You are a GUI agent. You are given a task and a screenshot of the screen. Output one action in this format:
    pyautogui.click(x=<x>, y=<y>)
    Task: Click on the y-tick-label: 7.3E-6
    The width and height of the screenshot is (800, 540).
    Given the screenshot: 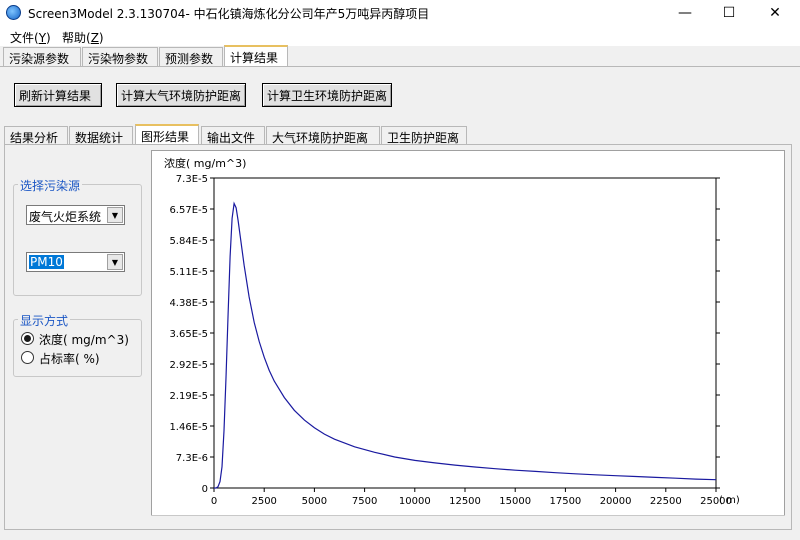 What is the action you would take?
    pyautogui.click(x=192, y=458)
    